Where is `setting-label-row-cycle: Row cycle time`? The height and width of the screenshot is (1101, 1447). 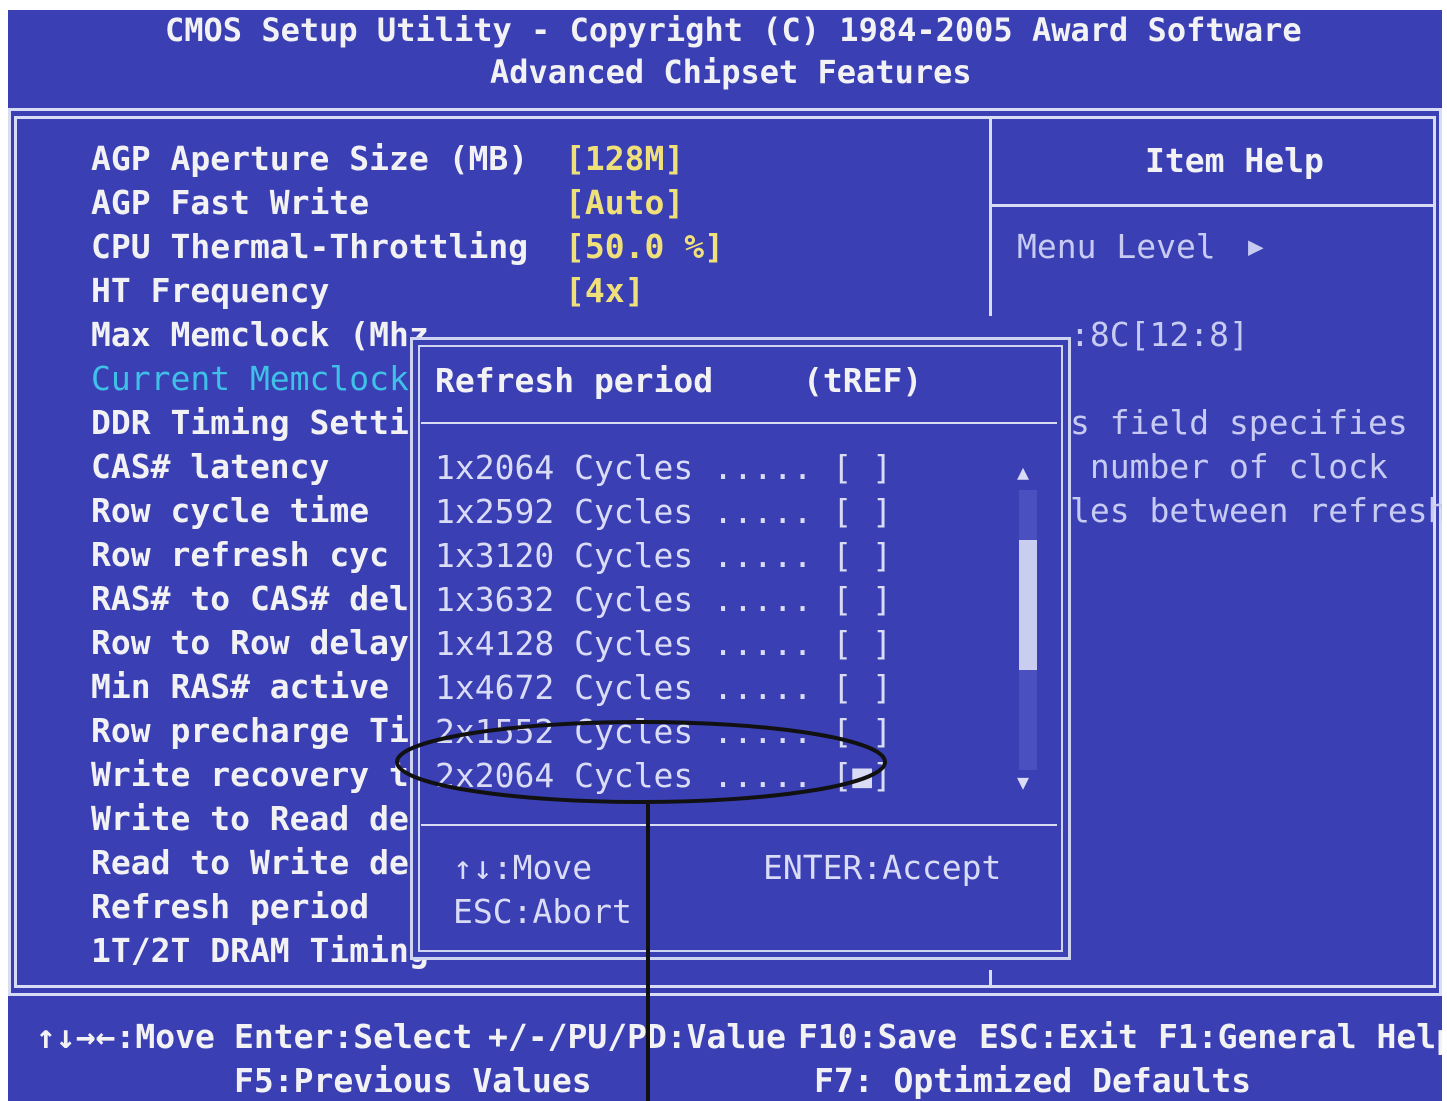 setting-label-row-cycle: Row cycle time is located at coordinates (230, 510).